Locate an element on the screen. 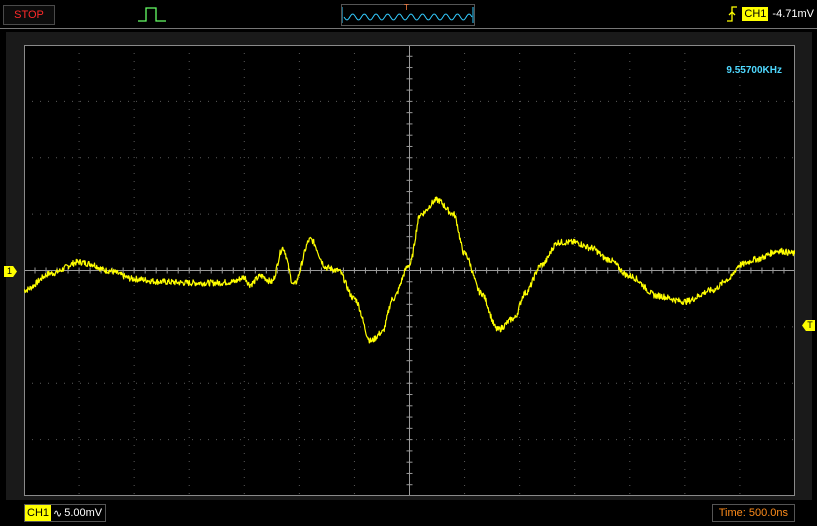 The width and height of the screenshot is (817, 526). timebase-readout: Time: 500.0ns is located at coordinates (753, 513).